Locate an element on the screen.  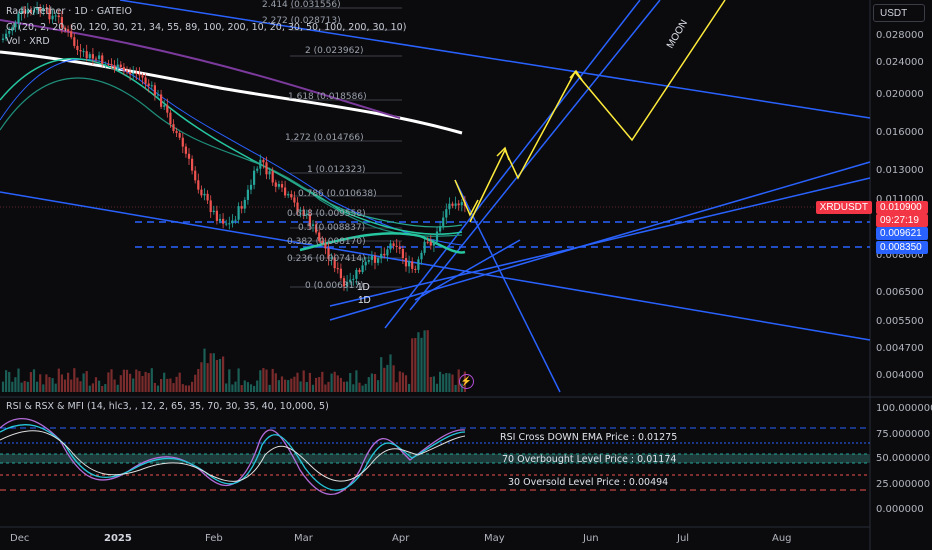
time-axis-label: Aug is located at coordinates (782, 538).